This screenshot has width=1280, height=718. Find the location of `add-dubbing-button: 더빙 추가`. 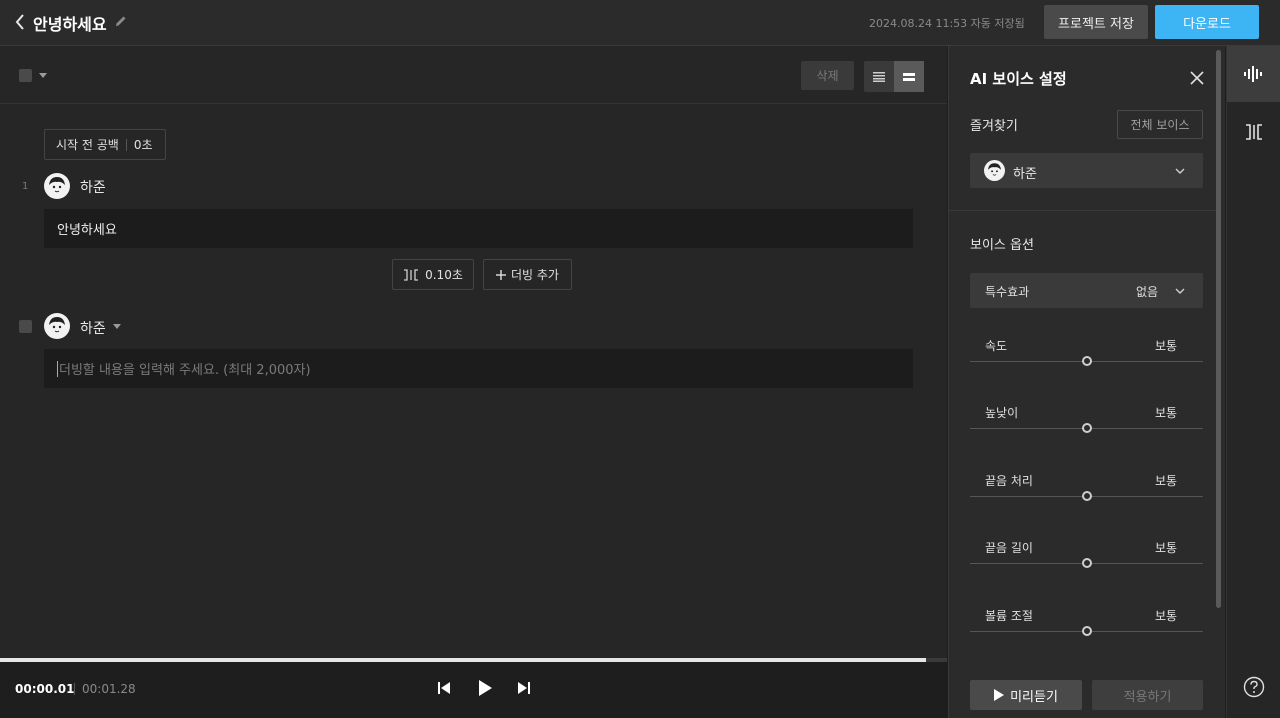

add-dubbing-button: 더빙 추가 is located at coordinates (527, 274).